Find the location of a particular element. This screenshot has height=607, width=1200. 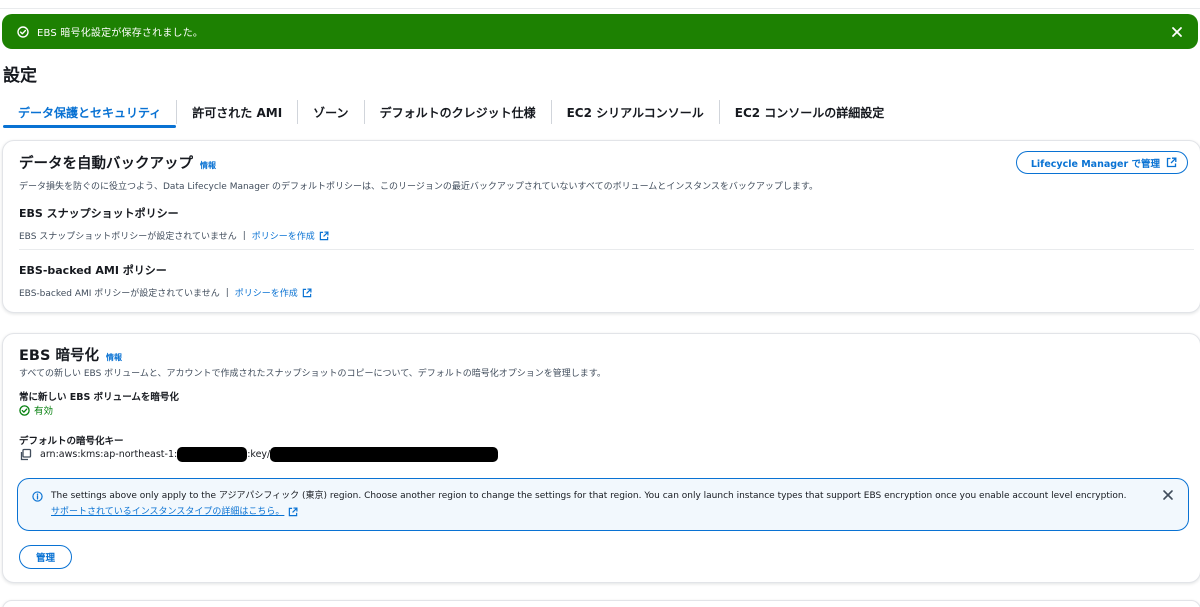

lifecycle-manager-button: Lifecycle Manager で管理 is located at coordinates (1101, 162).